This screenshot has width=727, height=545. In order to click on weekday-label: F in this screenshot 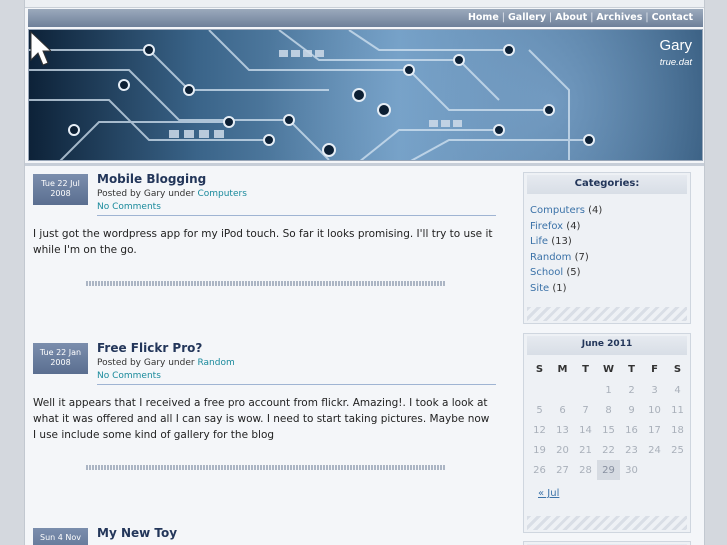, I will do `click(654, 369)`.